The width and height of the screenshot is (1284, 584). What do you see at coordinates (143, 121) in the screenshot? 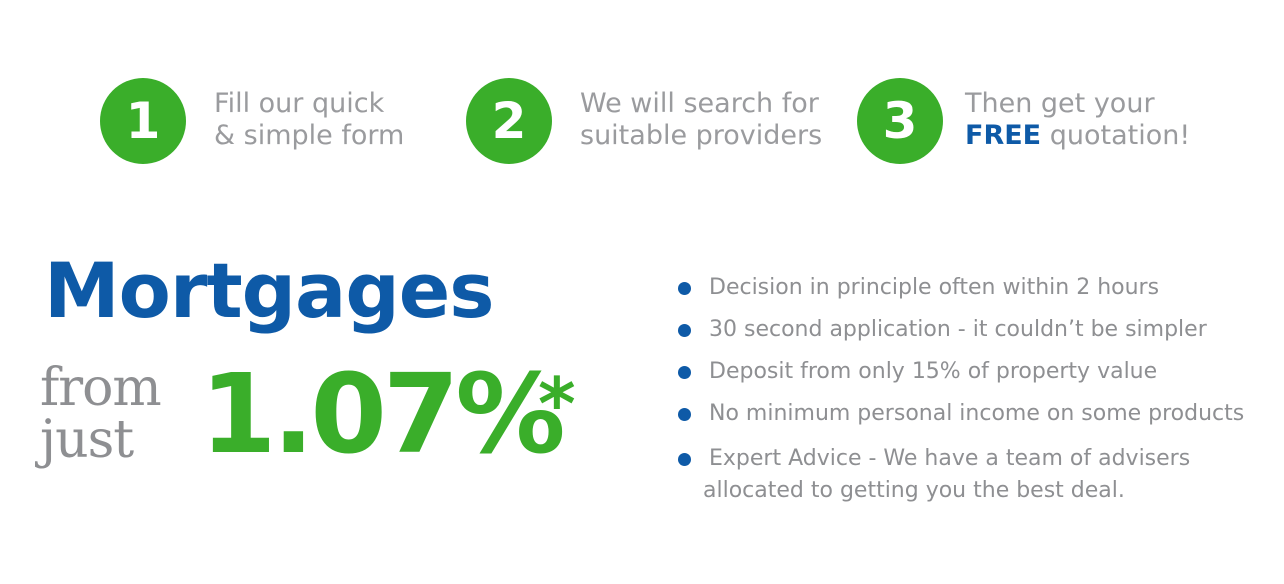
I see `step-1-number-circle: 1` at bounding box center [143, 121].